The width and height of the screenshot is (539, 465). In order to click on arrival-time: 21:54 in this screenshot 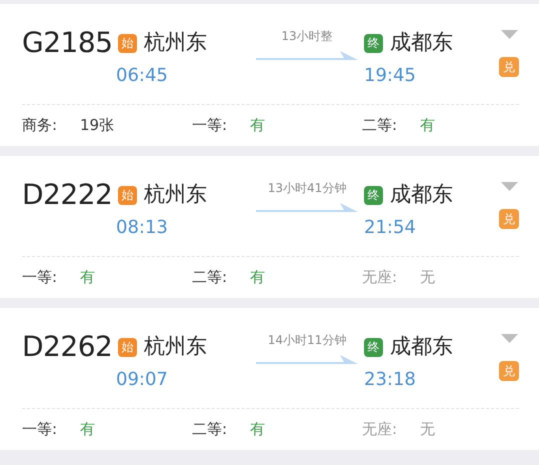, I will do `click(390, 228)`.